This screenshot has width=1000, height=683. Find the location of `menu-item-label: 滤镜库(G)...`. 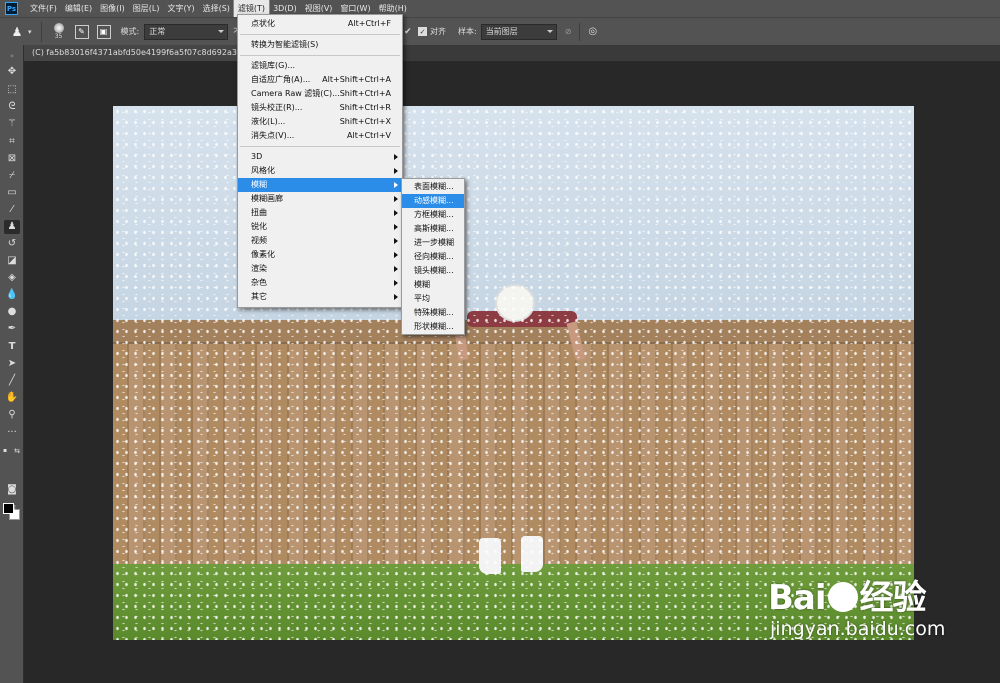

menu-item-label: 滤镜库(G)... is located at coordinates (273, 65).